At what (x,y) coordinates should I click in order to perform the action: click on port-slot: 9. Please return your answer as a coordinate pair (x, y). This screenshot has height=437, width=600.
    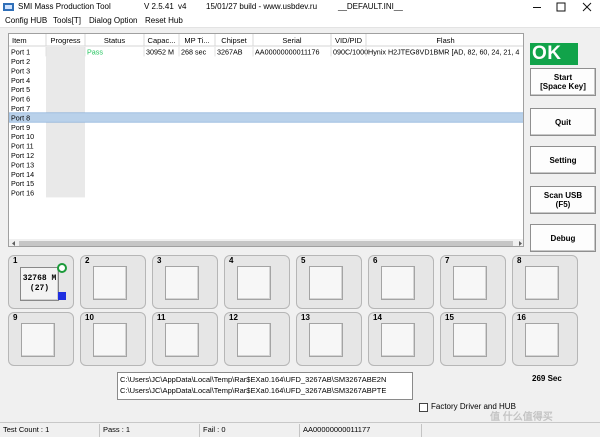
    Looking at the image, I should click on (41, 339).